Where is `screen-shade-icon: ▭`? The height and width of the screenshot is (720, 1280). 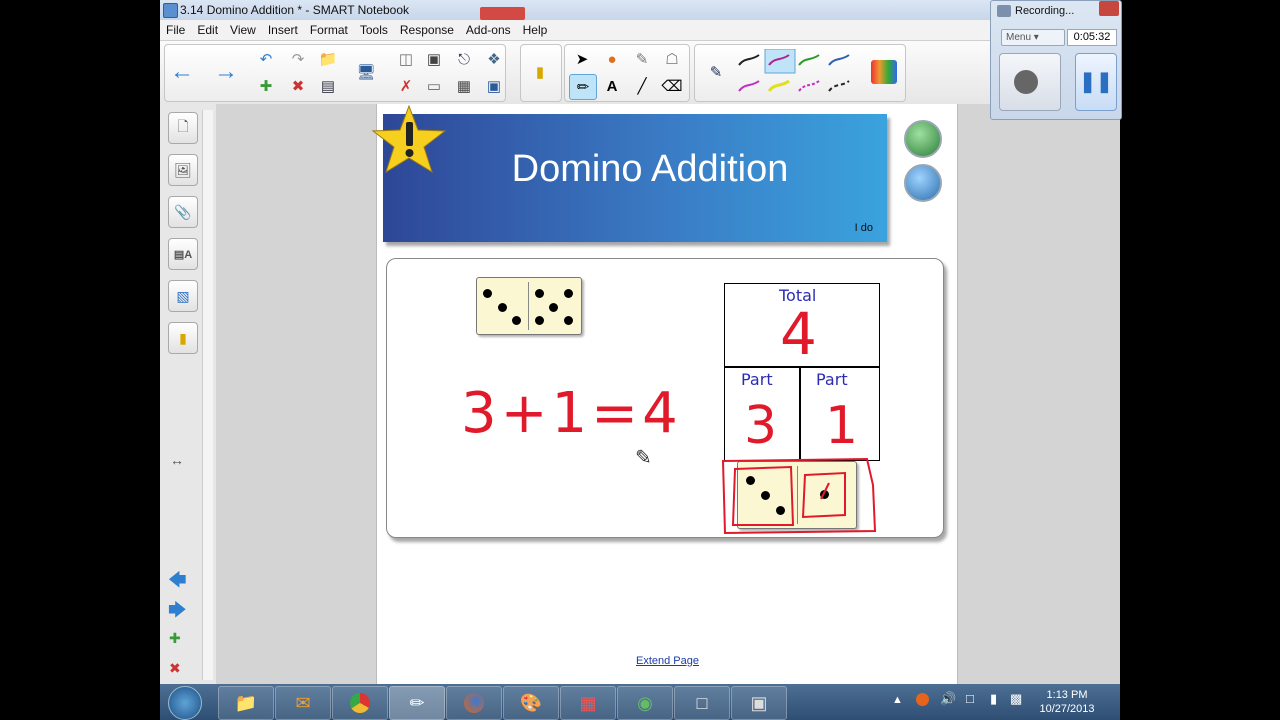
screen-shade-icon: ▭ is located at coordinates (434, 86).